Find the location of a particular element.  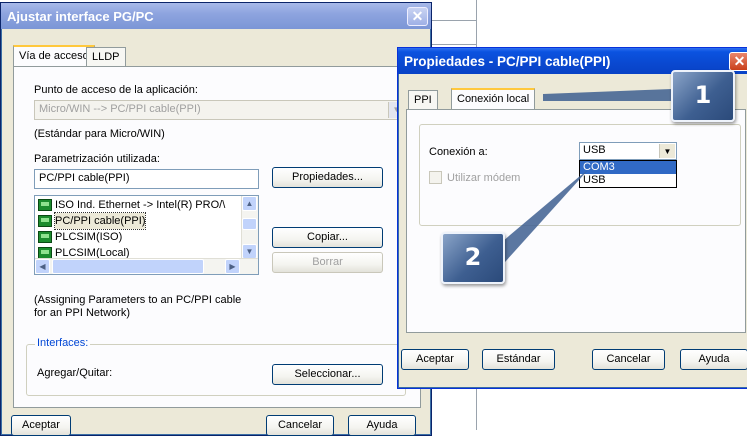

scroll-down-icon: ▼ is located at coordinates (249, 251).